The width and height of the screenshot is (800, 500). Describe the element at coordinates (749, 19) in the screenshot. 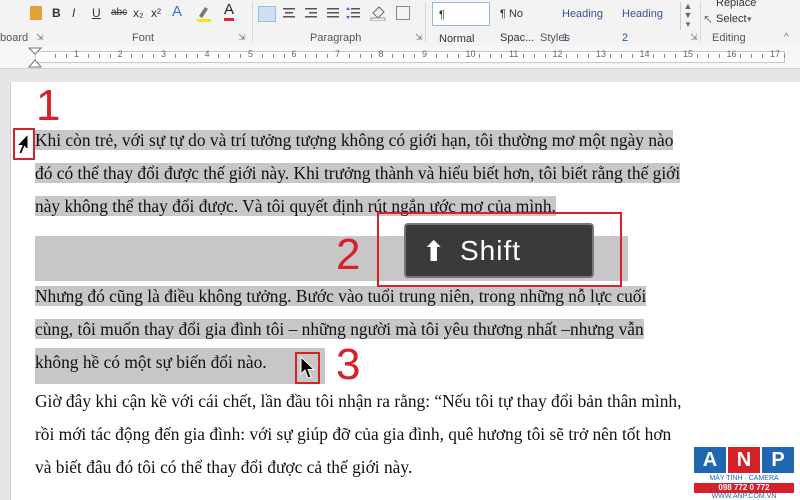

I see `select-dropdown-icon: ▾` at that location.